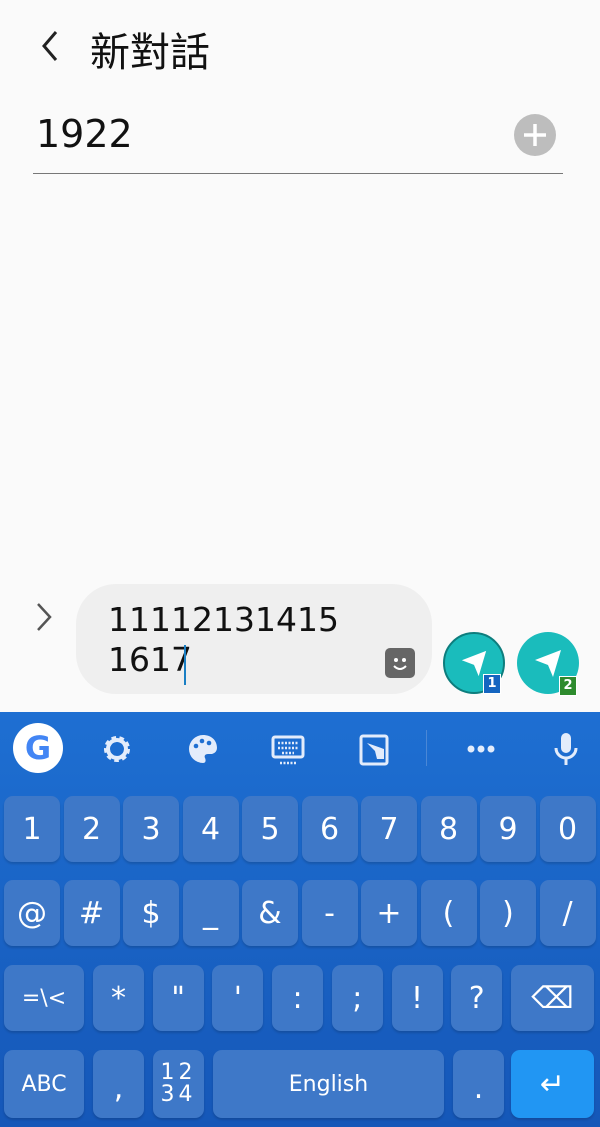 The width and height of the screenshot is (600, 1127). I want to click on key: 8, so click(448, 829).